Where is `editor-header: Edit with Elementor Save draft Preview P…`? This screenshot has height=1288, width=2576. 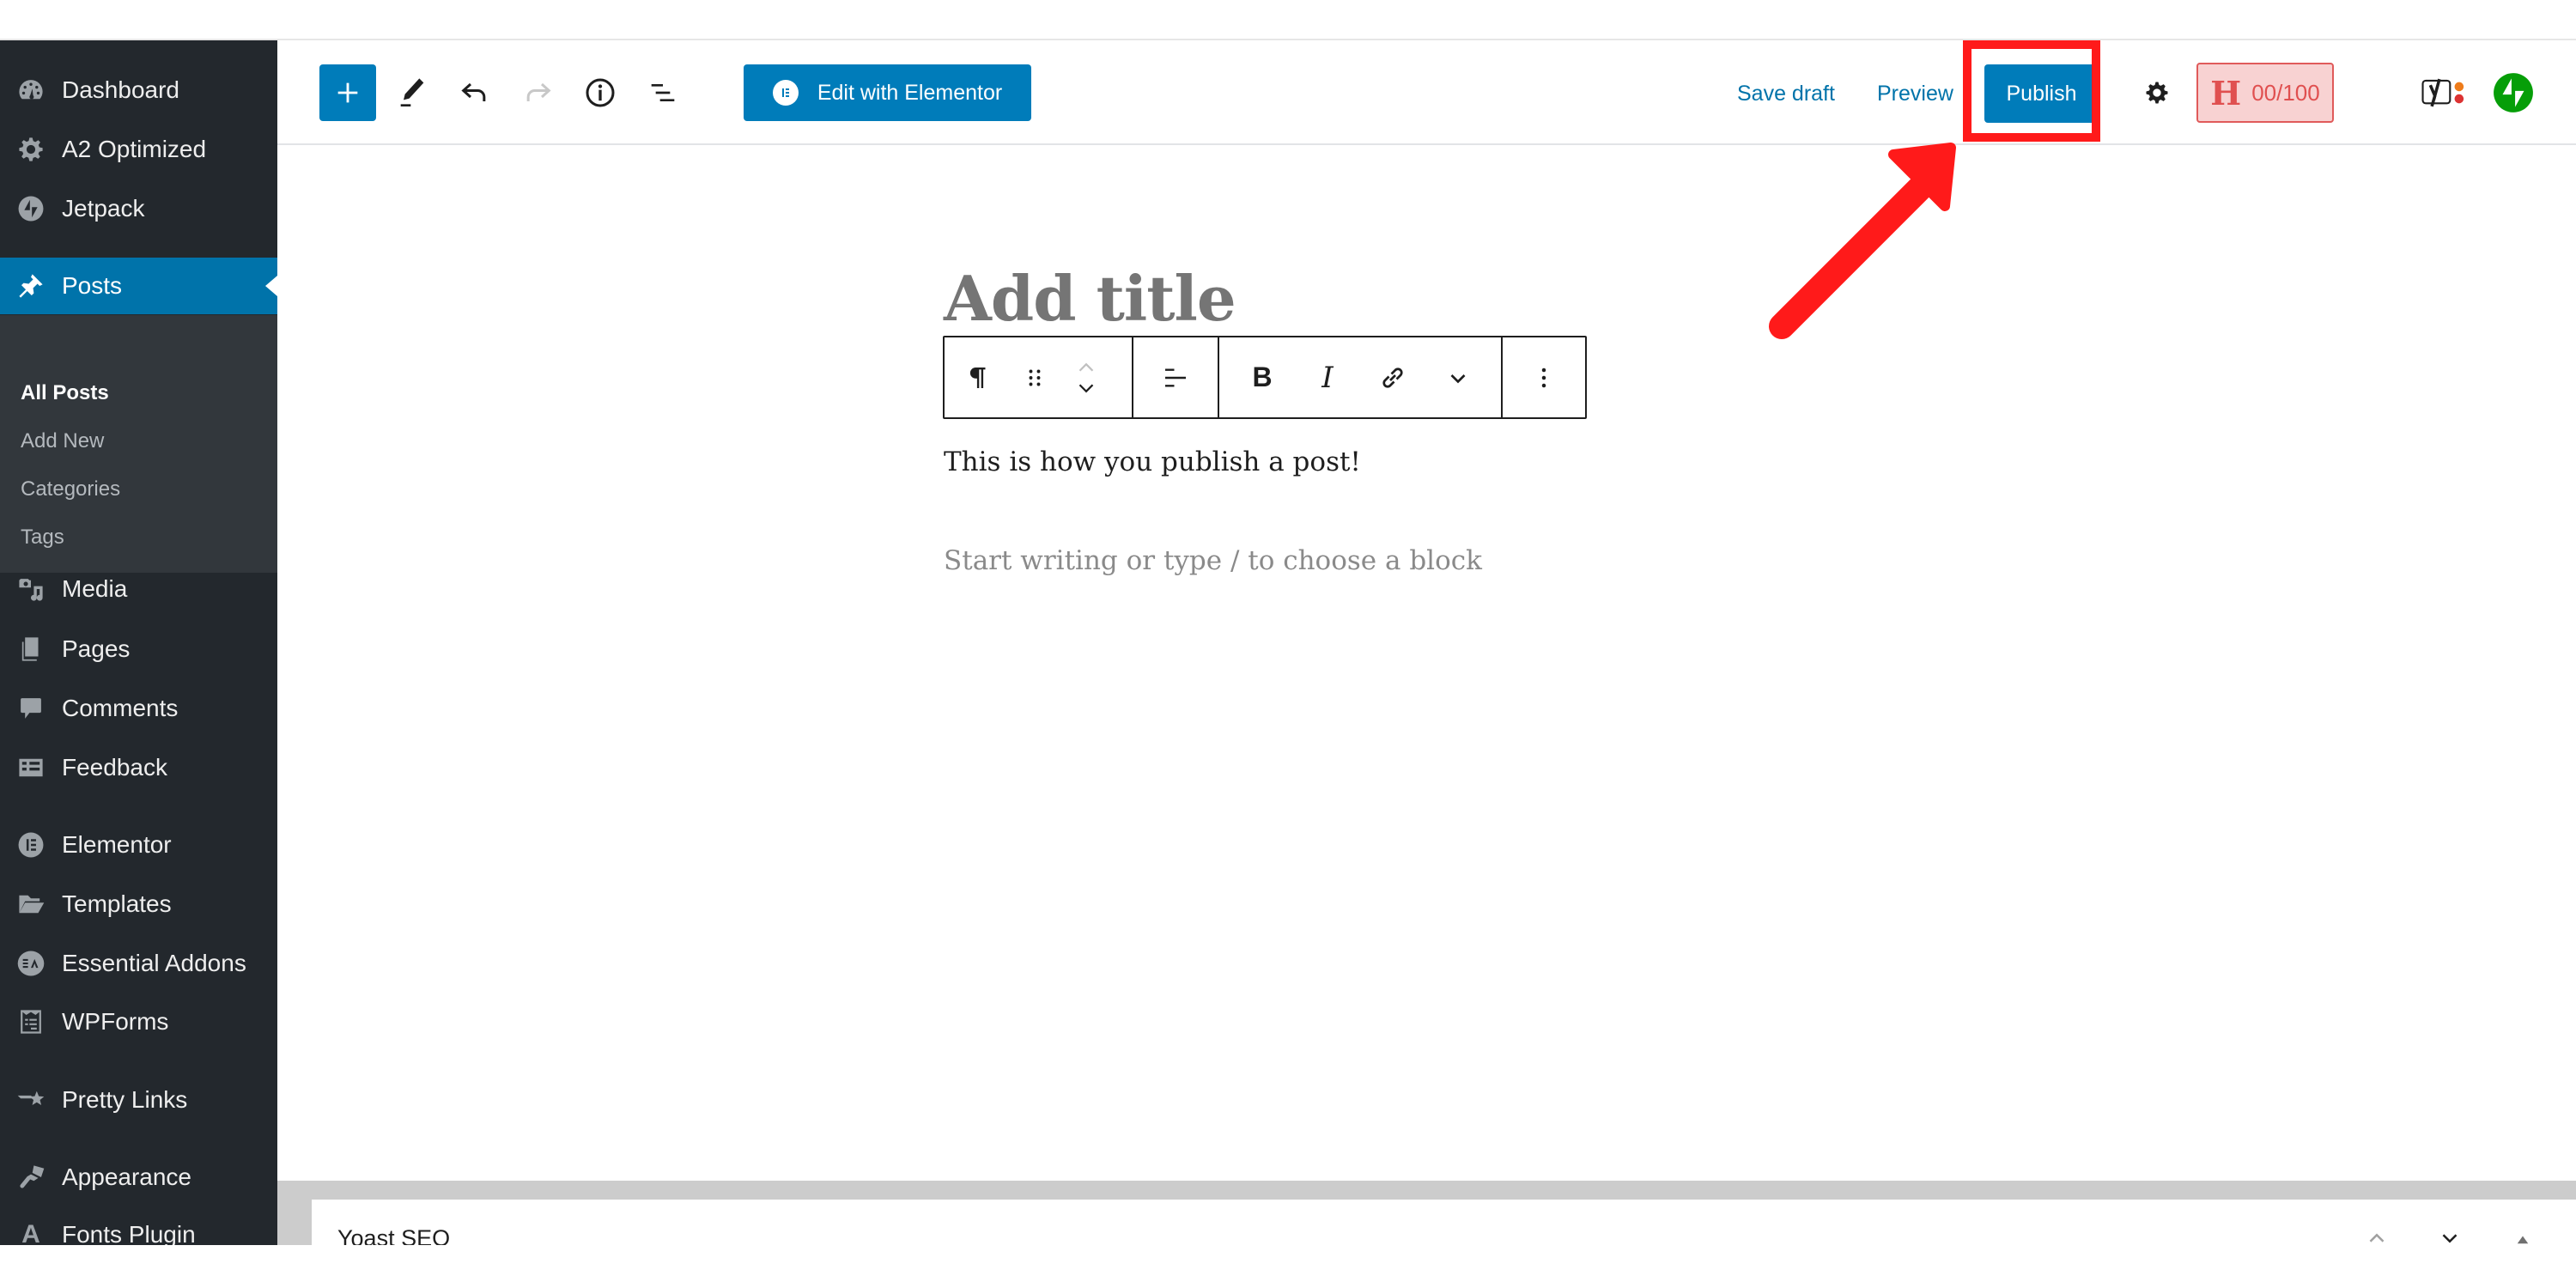
editor-header: Edit with Elementor Save draft Preview P… is located at coordinates (1426, 93).